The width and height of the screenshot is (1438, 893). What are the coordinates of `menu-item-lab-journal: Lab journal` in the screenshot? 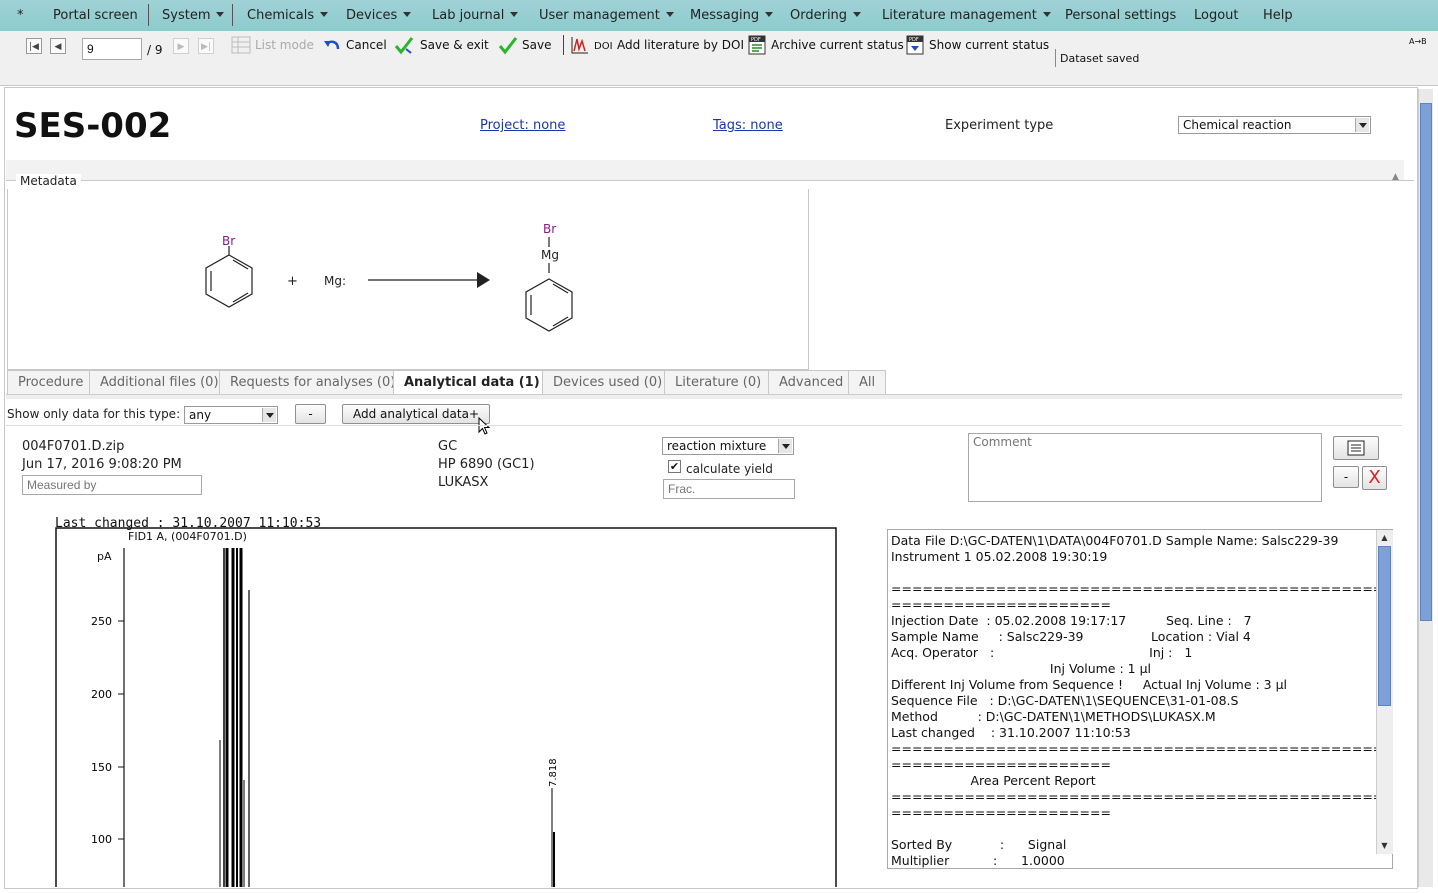 It's located at (475, 15).